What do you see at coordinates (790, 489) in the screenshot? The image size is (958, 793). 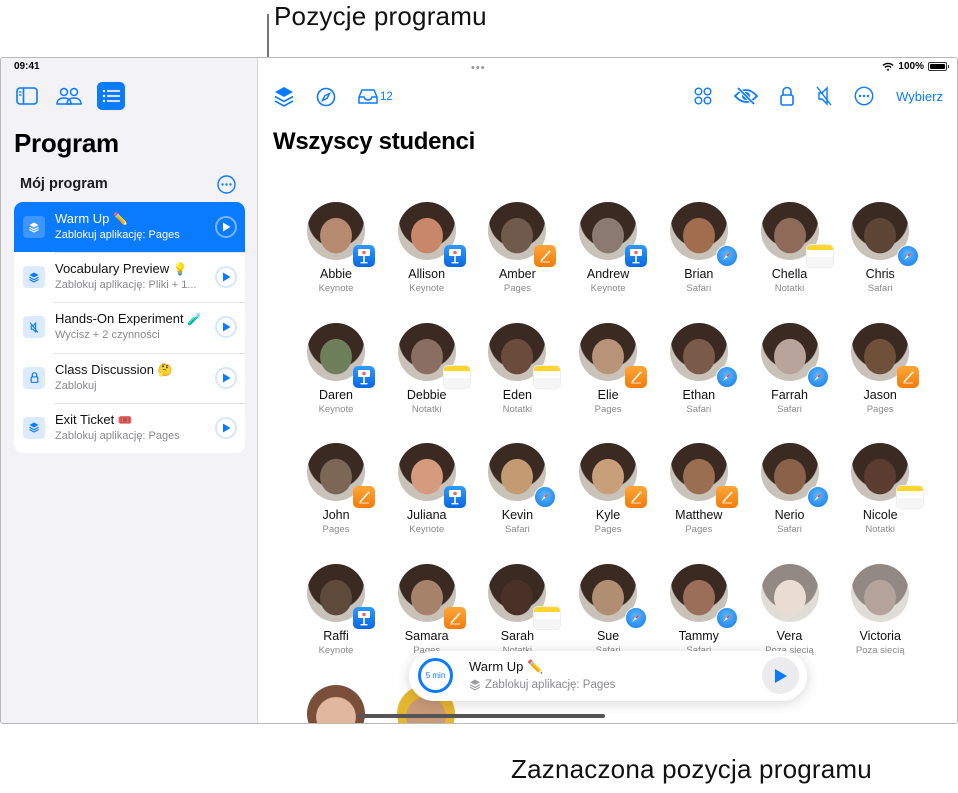 I see `student-tile: Nerio Safari` at bounding box center [790, 489].